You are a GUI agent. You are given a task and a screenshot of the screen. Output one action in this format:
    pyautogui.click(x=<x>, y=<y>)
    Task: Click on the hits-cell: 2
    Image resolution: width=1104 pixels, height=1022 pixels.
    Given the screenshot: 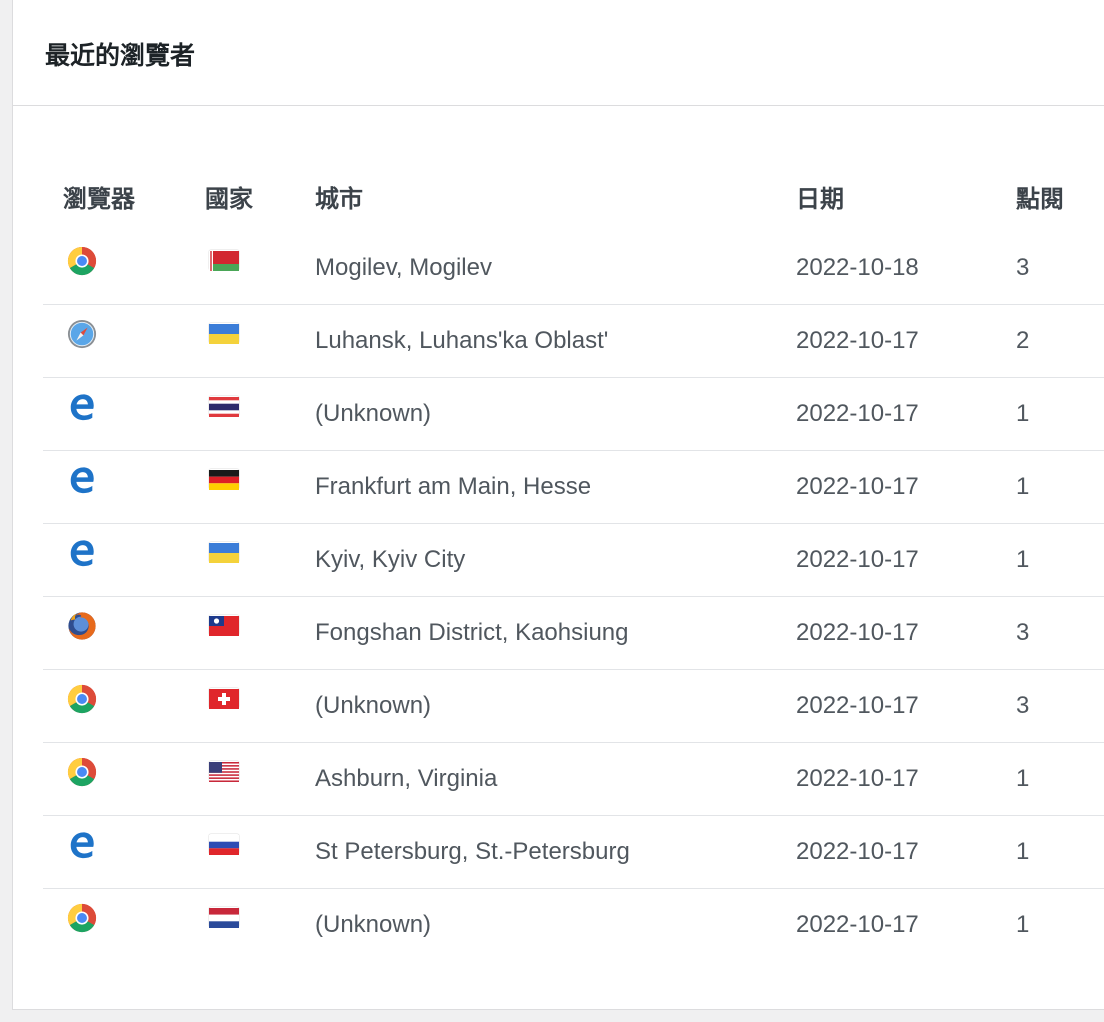 What is the action you would take?
    pyautogui.click(x=1060, y=341)
    